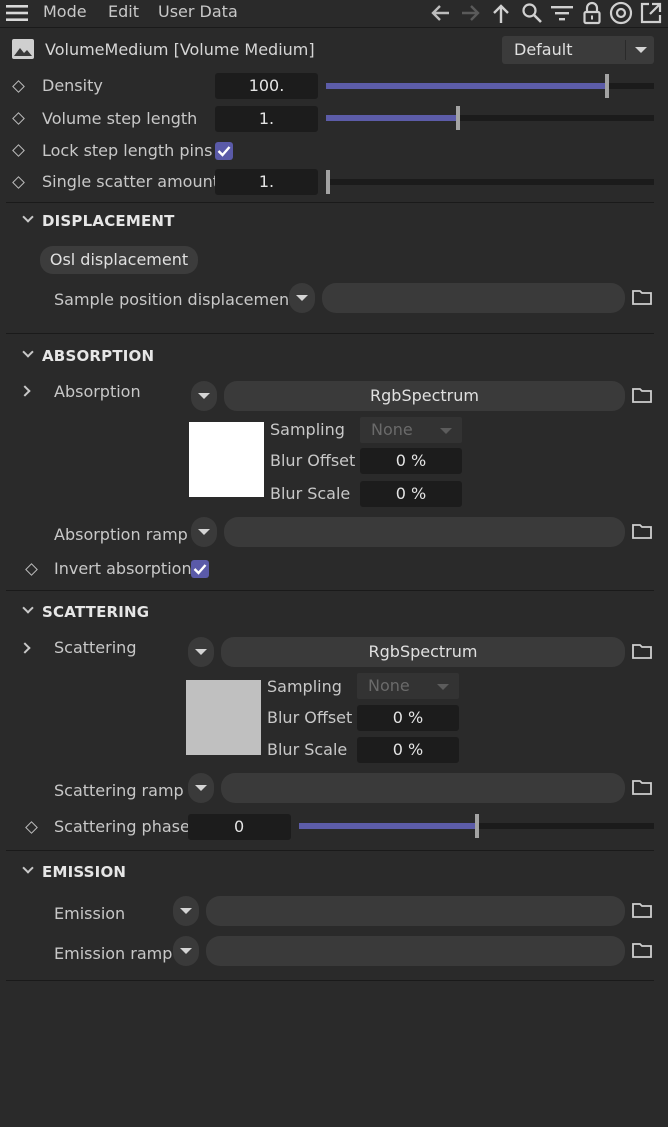 The height and width of the screenshot is (1127, 668). Describe the element at coordinates (98, 356) in the screenshot. I see `absorption-title: ABSORPTION` at that location.